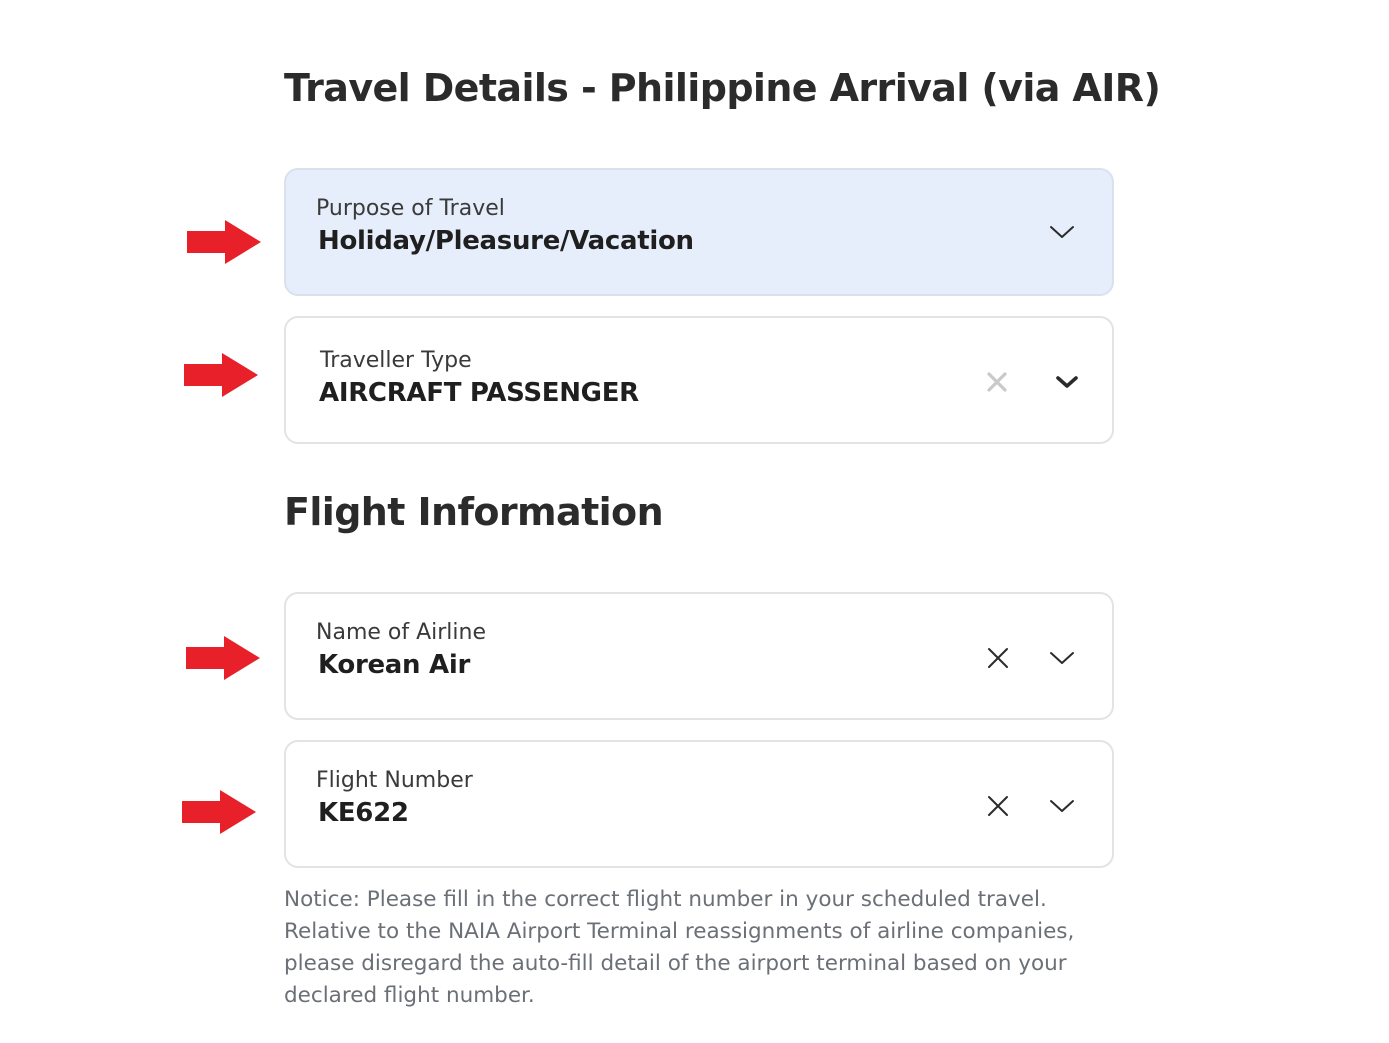  Describe the element at coordinates (474, 512) in the screenshot. I see `flight-information-heading: Flight Information` at that location.